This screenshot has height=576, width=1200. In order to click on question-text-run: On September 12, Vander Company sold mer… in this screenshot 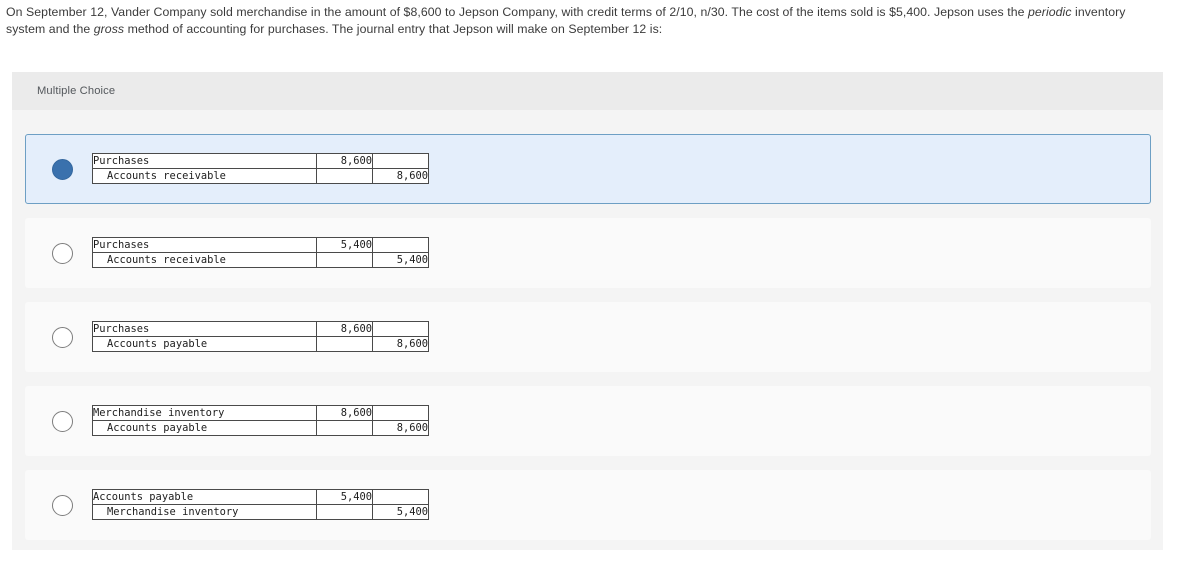, I will do `click(517, 12)`.